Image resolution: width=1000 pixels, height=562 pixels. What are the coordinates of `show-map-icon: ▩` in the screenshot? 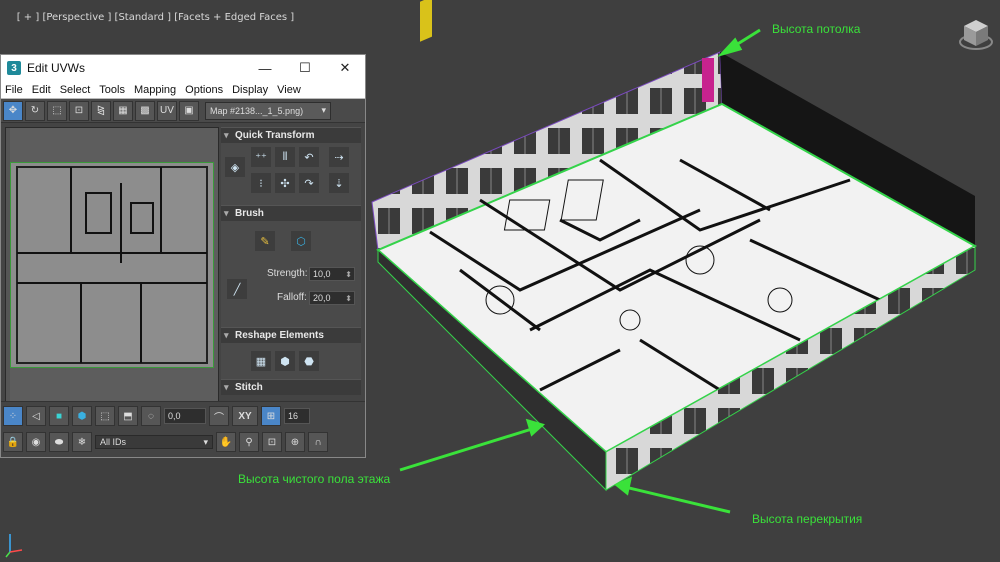 It's located at (145, 110).